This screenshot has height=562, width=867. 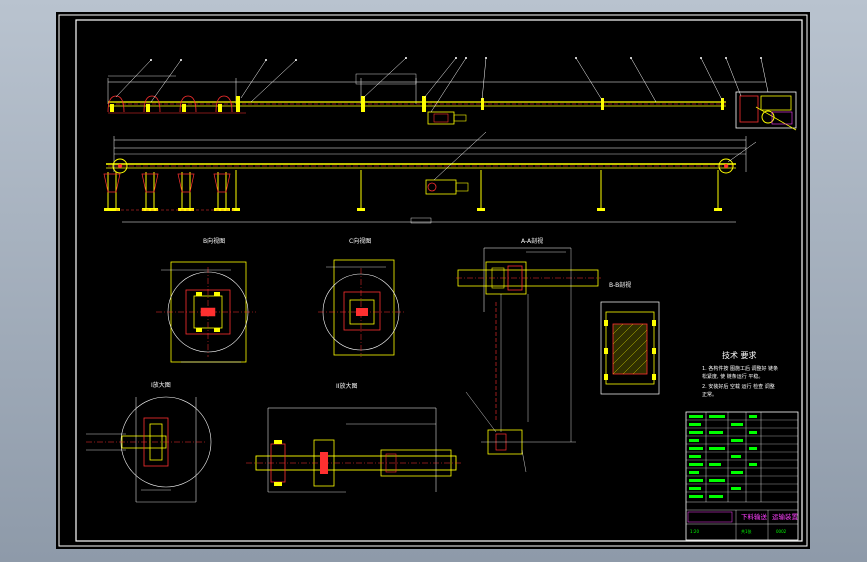 What do you see at coordinates (785, 516) in the screenshot?
I see `title-block-part-name: 运输装置` at bounding box center [785, 516].